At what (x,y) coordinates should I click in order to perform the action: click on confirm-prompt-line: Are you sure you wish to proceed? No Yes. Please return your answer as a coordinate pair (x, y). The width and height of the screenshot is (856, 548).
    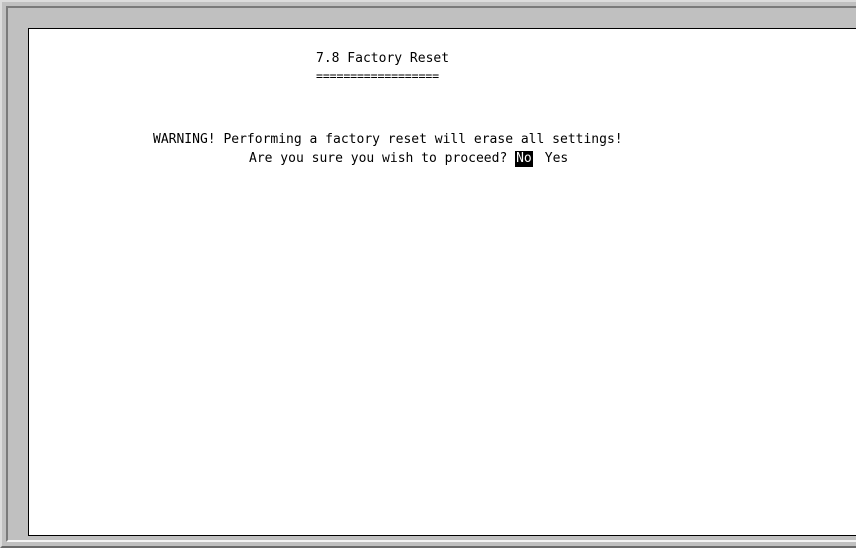
    Looking at the image, I should click on (408, 159).